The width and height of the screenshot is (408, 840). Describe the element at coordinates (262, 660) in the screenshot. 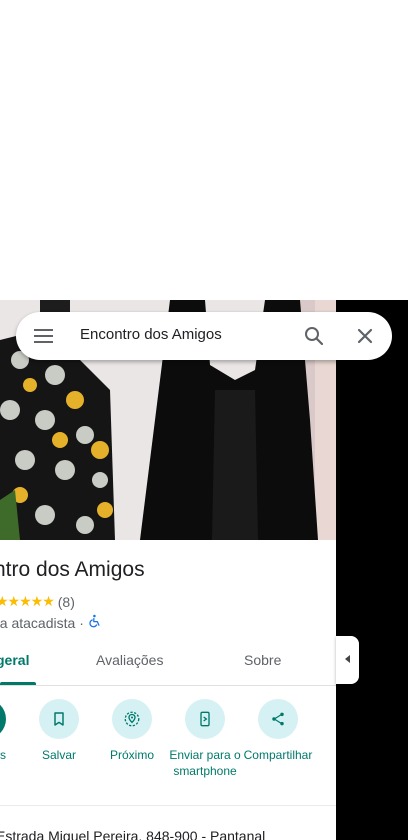

I see `tab-about: Sobre` at that location.